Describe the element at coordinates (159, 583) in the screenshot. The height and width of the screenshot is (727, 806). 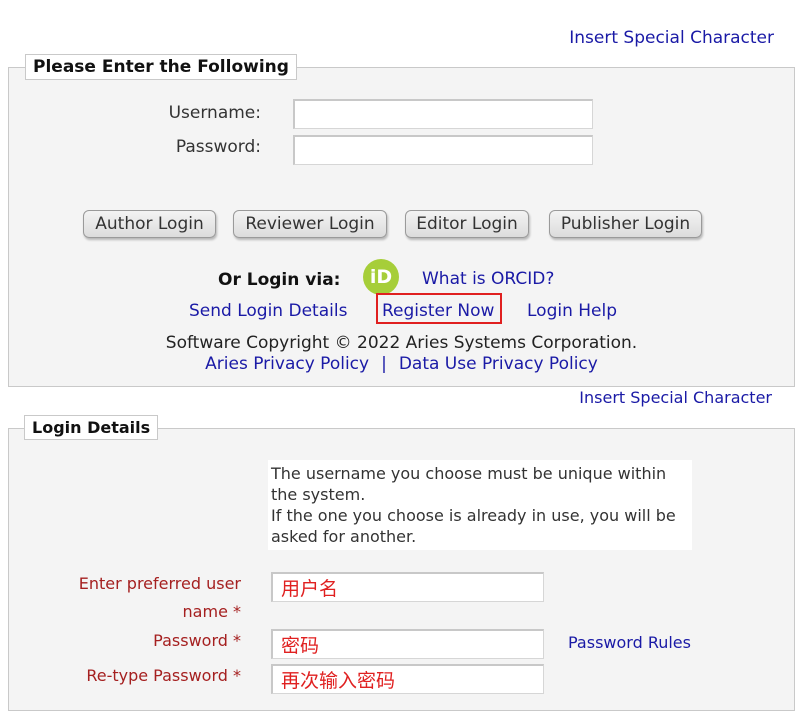
I see `preferred-username-label-line1: Enter preferred user` at that location.